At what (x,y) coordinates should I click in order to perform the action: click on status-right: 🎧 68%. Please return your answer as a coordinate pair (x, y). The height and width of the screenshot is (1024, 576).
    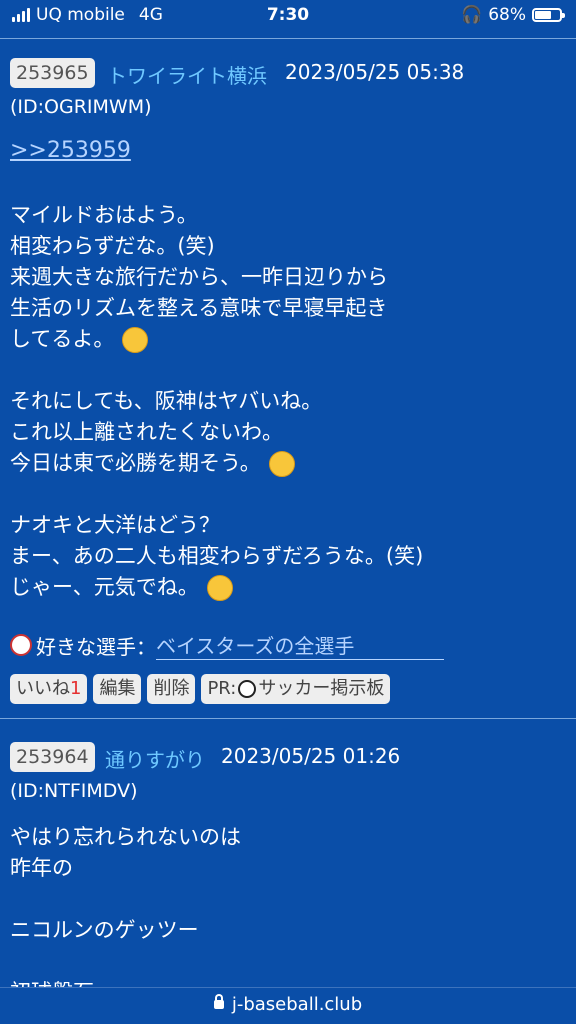
    Looking at the image, I should click on (513, 15).